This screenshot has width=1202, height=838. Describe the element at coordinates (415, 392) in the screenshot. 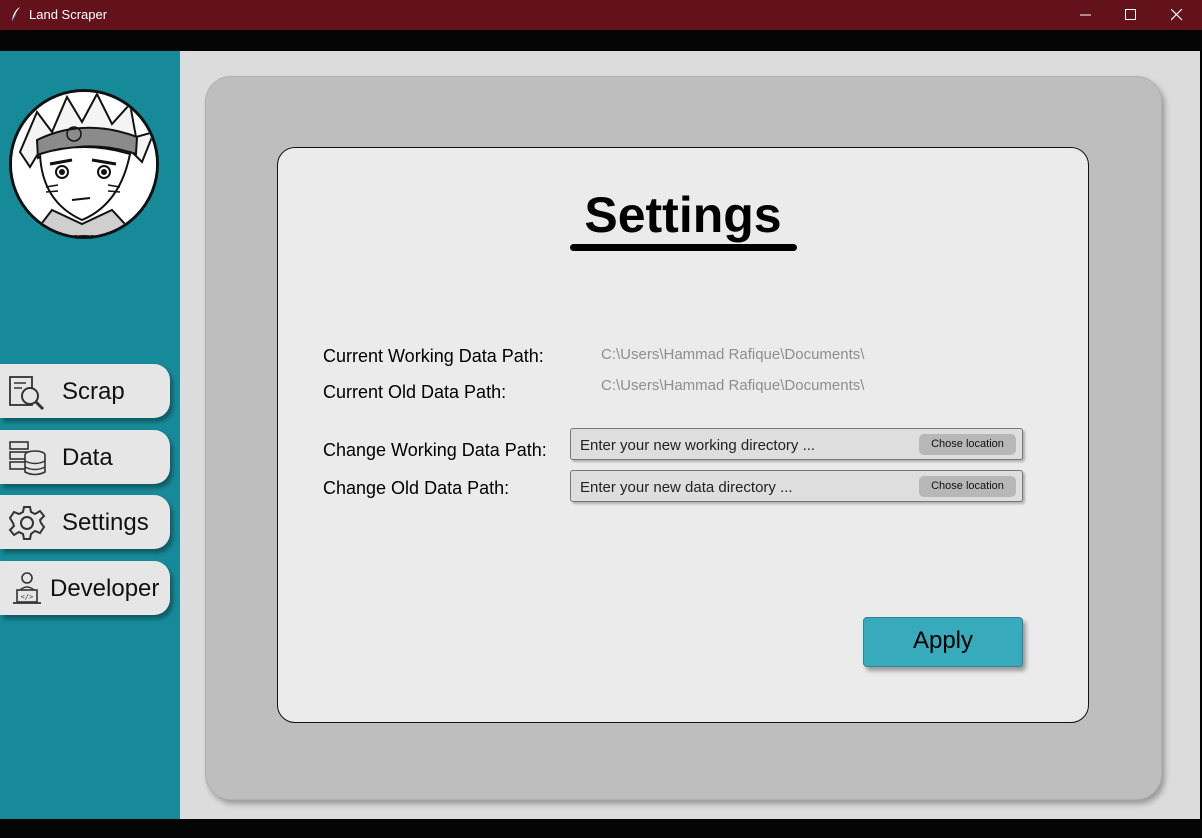

I see `current-old-path-label: Current Old Data Path:` at that location.